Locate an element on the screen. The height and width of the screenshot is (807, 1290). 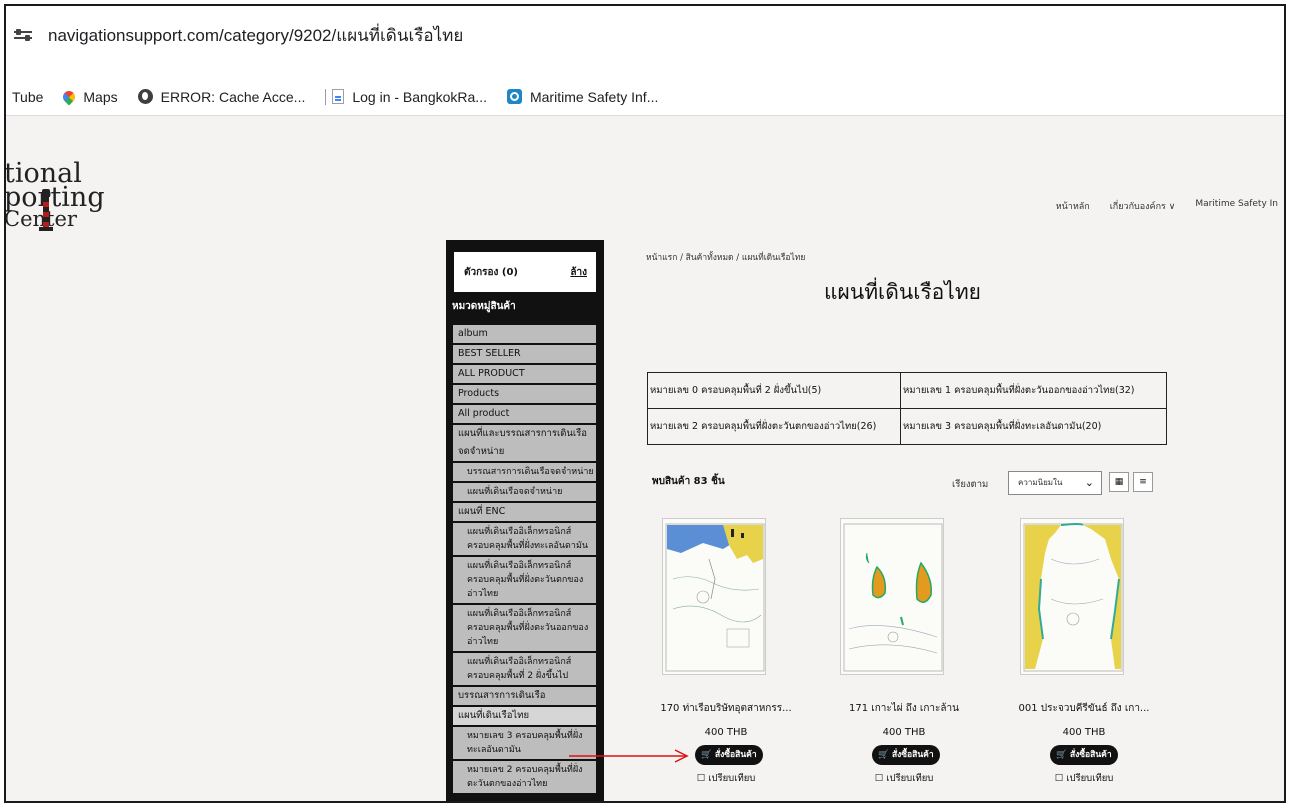
sidebar-category-item: All product is located at coordinates (524, 415).